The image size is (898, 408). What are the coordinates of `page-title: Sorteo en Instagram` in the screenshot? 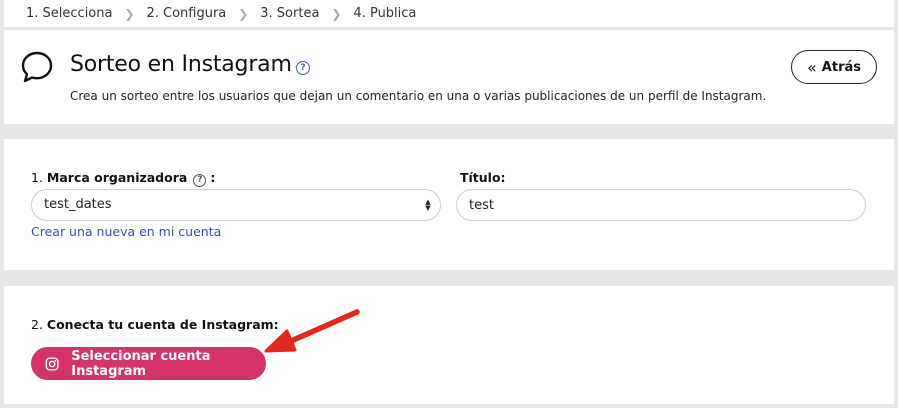 It's located at (181, 64).